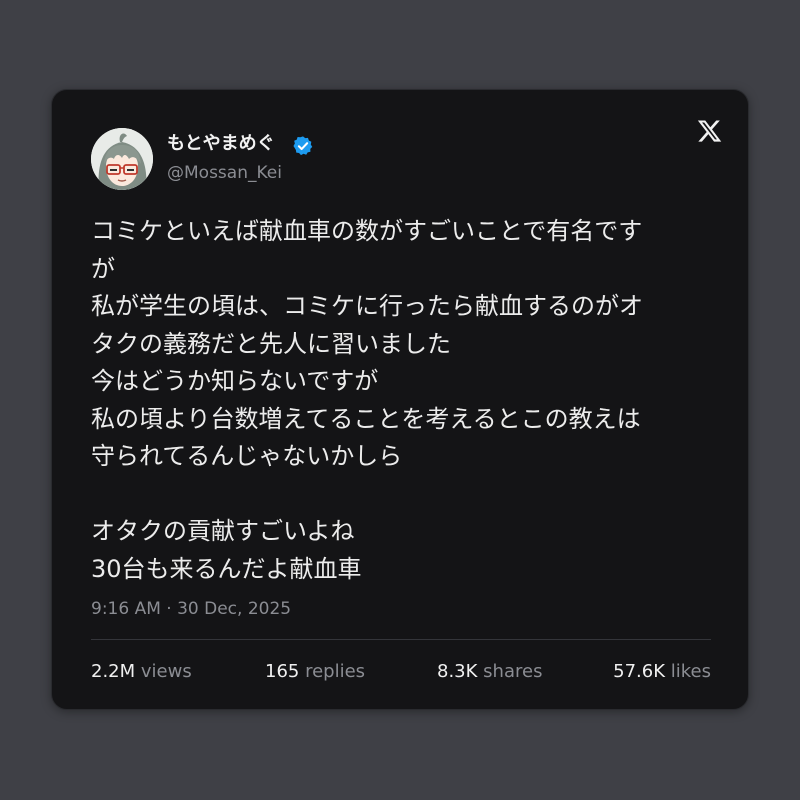 This screenshot has height=800, width=800. What do you see at coordinates (282, 671) in the screenshot?
I see `replies-count: 165` at bounding box center [282, 671].